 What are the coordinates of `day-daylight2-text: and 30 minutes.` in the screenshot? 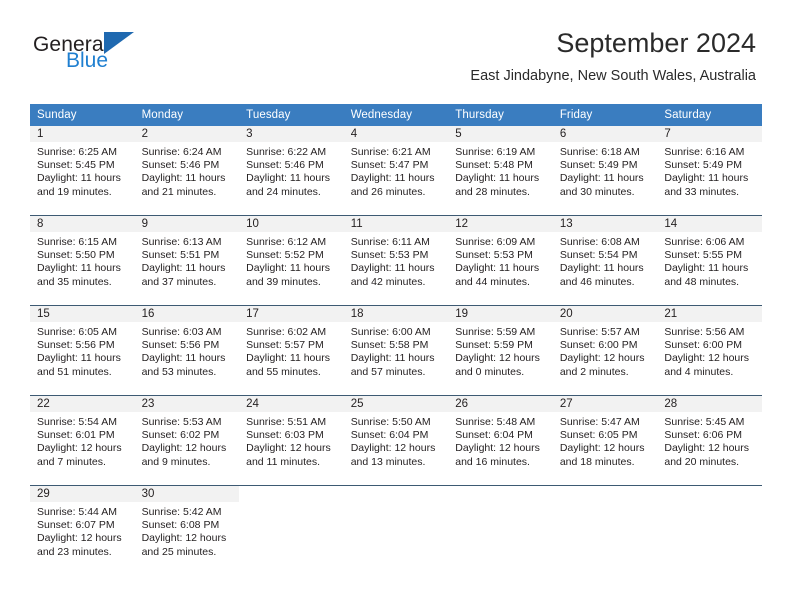 It's located at (597, 191).